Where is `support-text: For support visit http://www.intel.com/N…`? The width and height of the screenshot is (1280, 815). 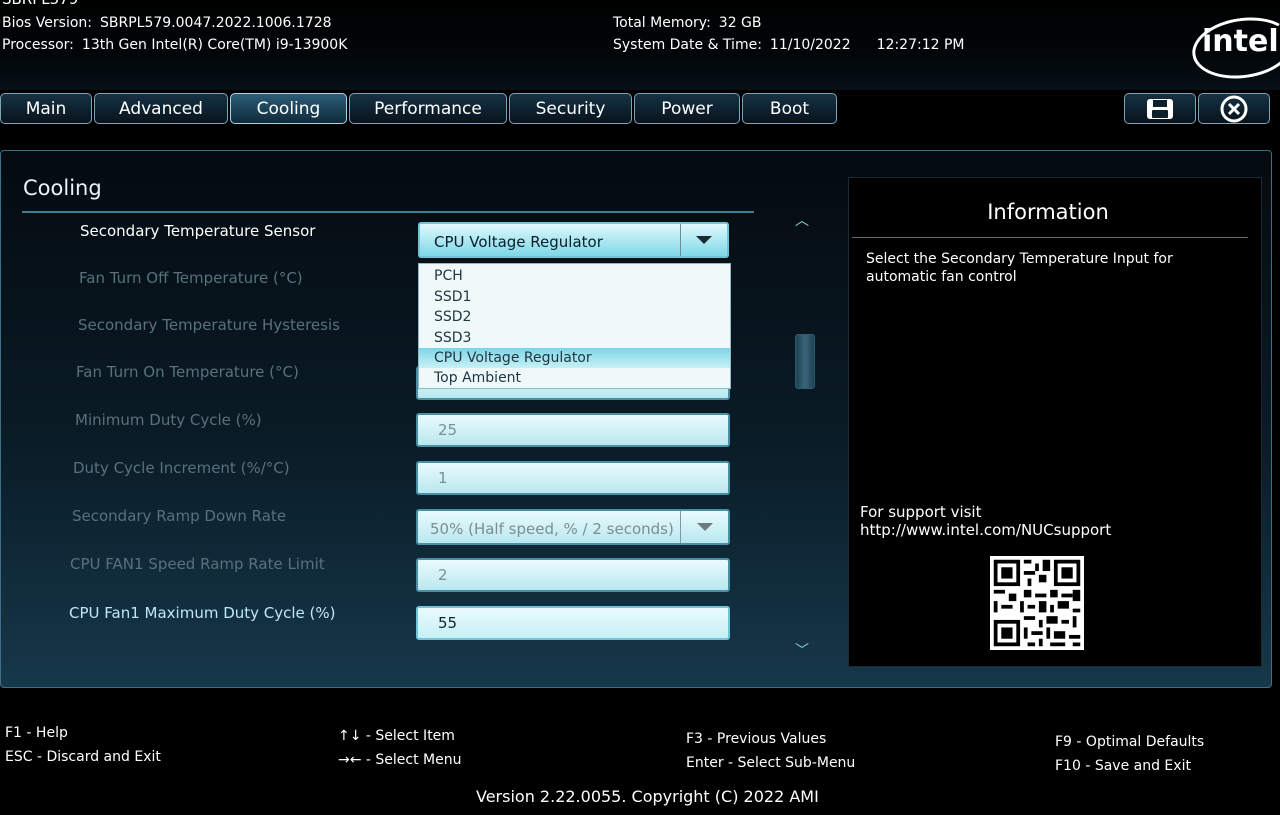 support-text: For support visit http://www.intel.com/N… is located at coordinates (985, 521).